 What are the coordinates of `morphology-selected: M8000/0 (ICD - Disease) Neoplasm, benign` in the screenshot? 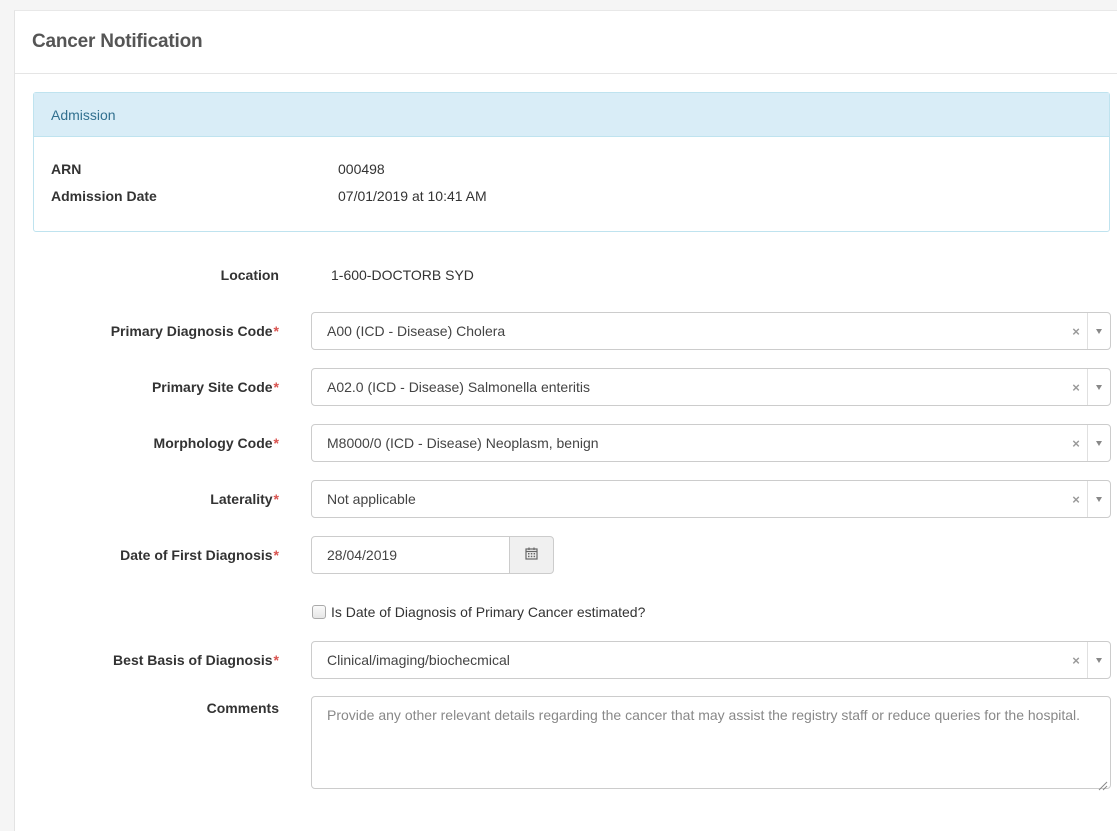 It's located at (463, 443).